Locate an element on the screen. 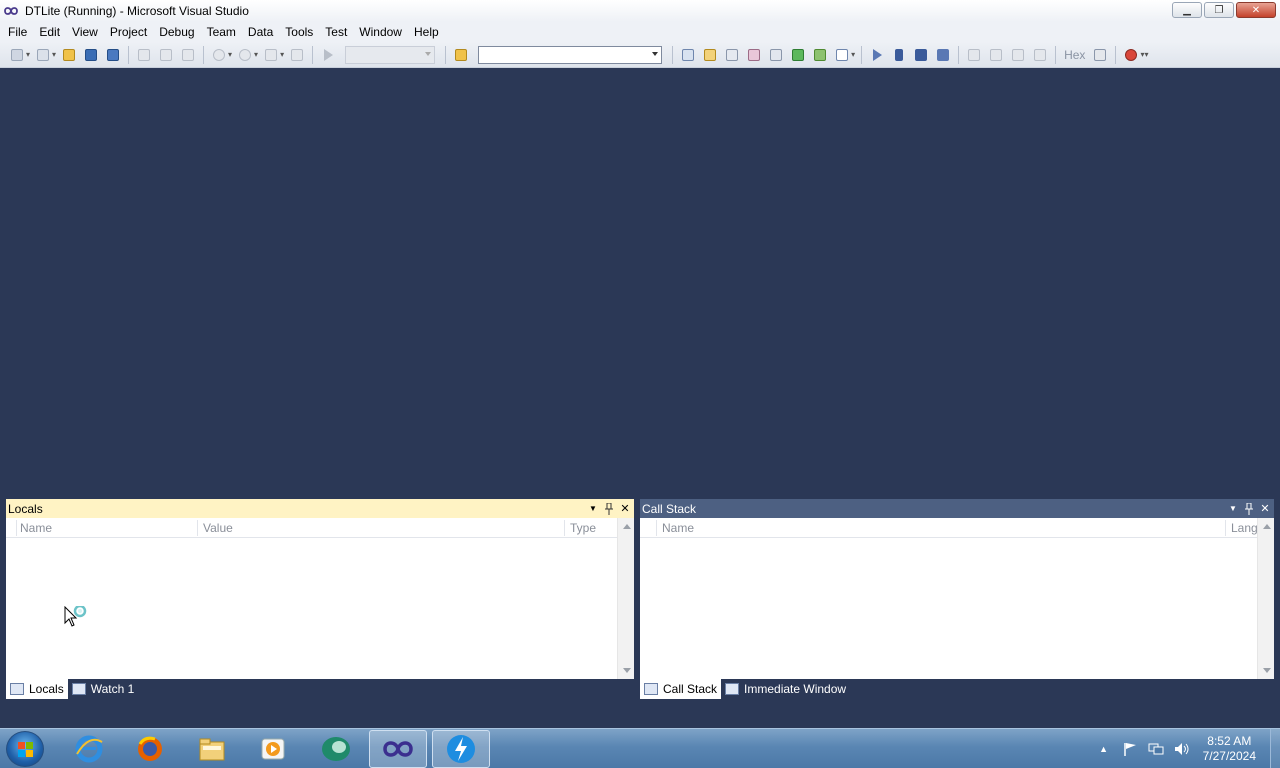  paste-icon is located at coordinates (188, 55).